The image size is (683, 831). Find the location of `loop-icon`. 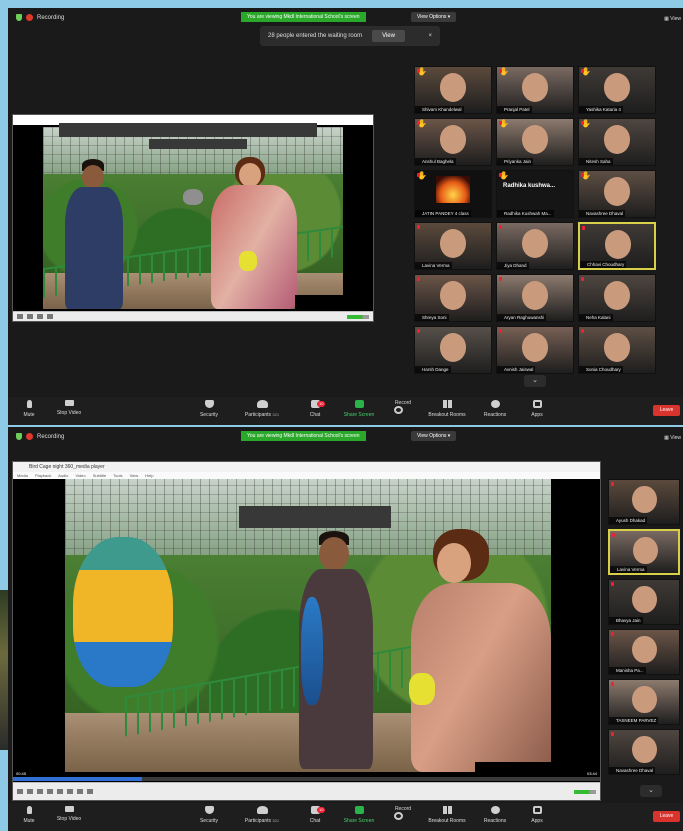

loop-icon is located at coordinates (80, 791).